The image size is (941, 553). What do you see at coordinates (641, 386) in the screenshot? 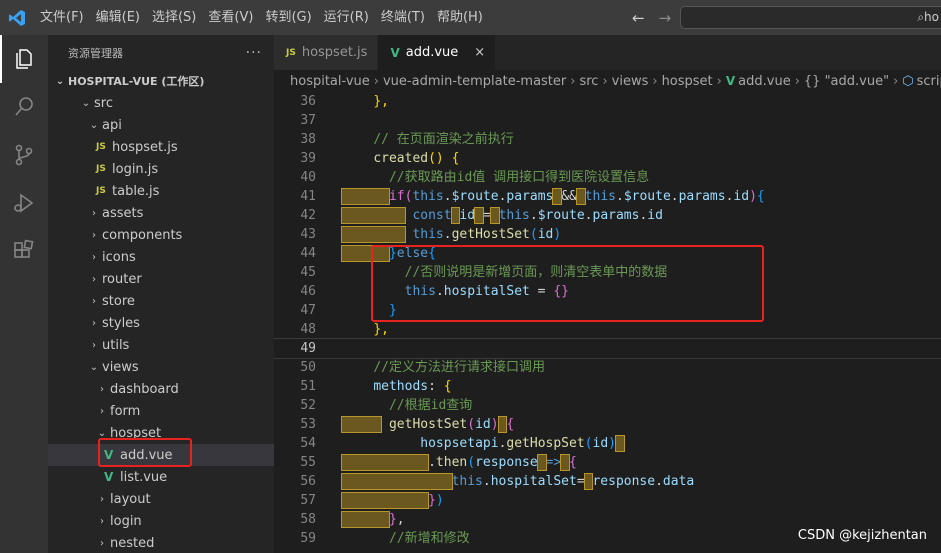
I see `code-line: methods: {` at bounding box center [641, 386].